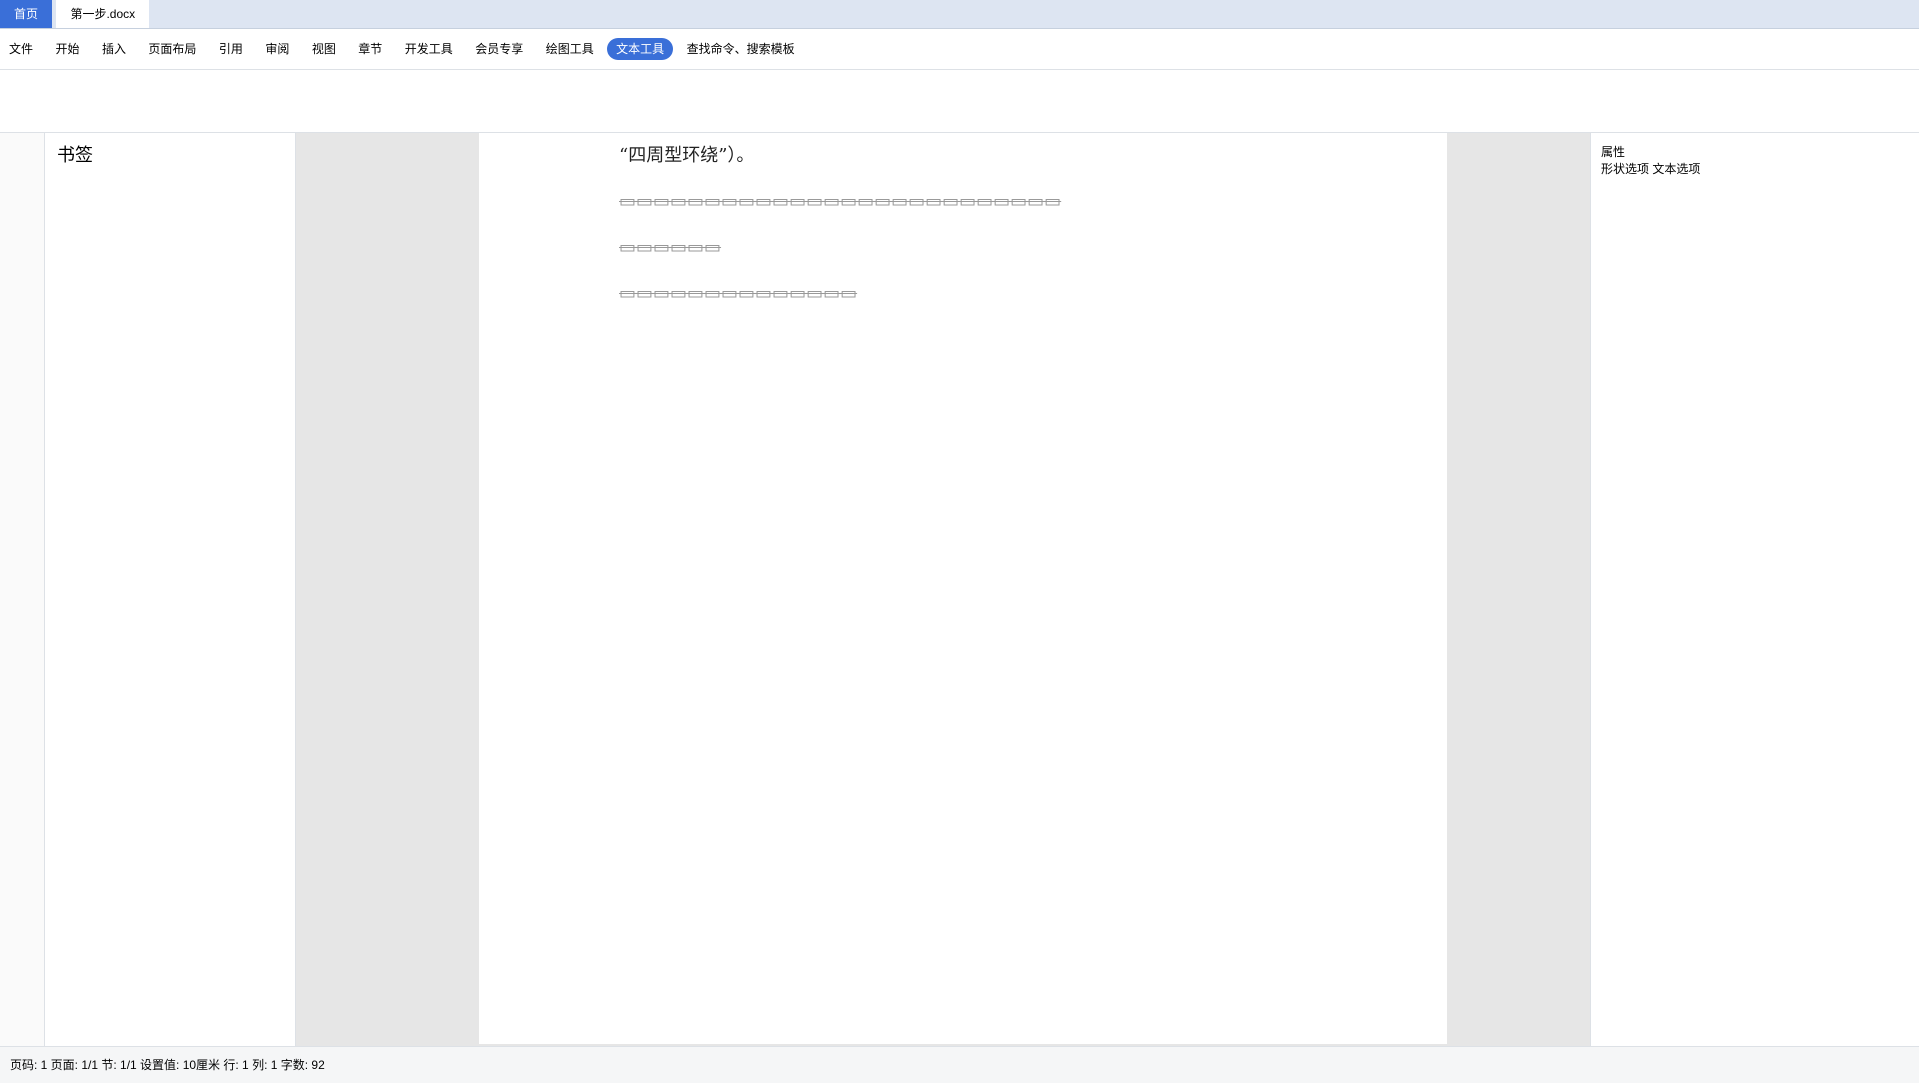 This screenshot has width=1919, height=1083. What do you see at coordinates (324, 49) in the screenshot?
I see `menu-item-view: 视图` at bounding box center [324, 49].